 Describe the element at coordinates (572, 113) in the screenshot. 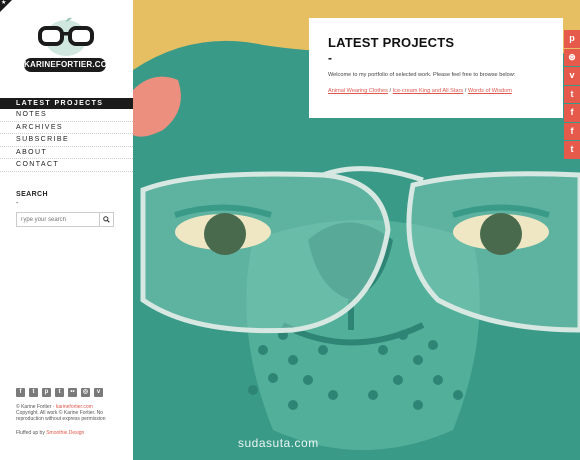

I see `facebook-like-icon: f` at that location.